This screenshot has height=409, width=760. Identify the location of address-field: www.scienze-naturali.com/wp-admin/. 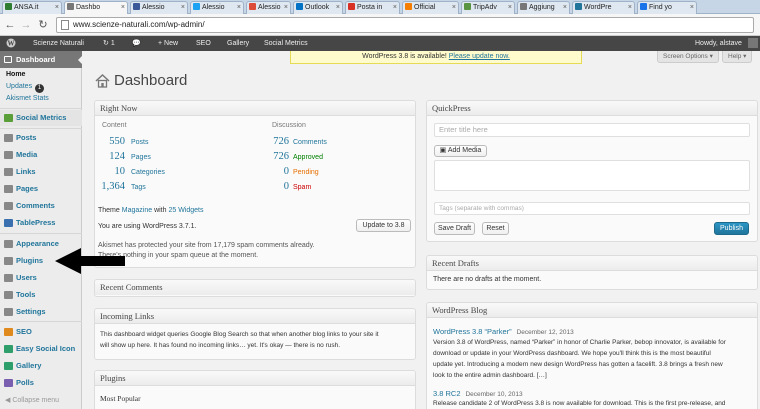
(405, 25).